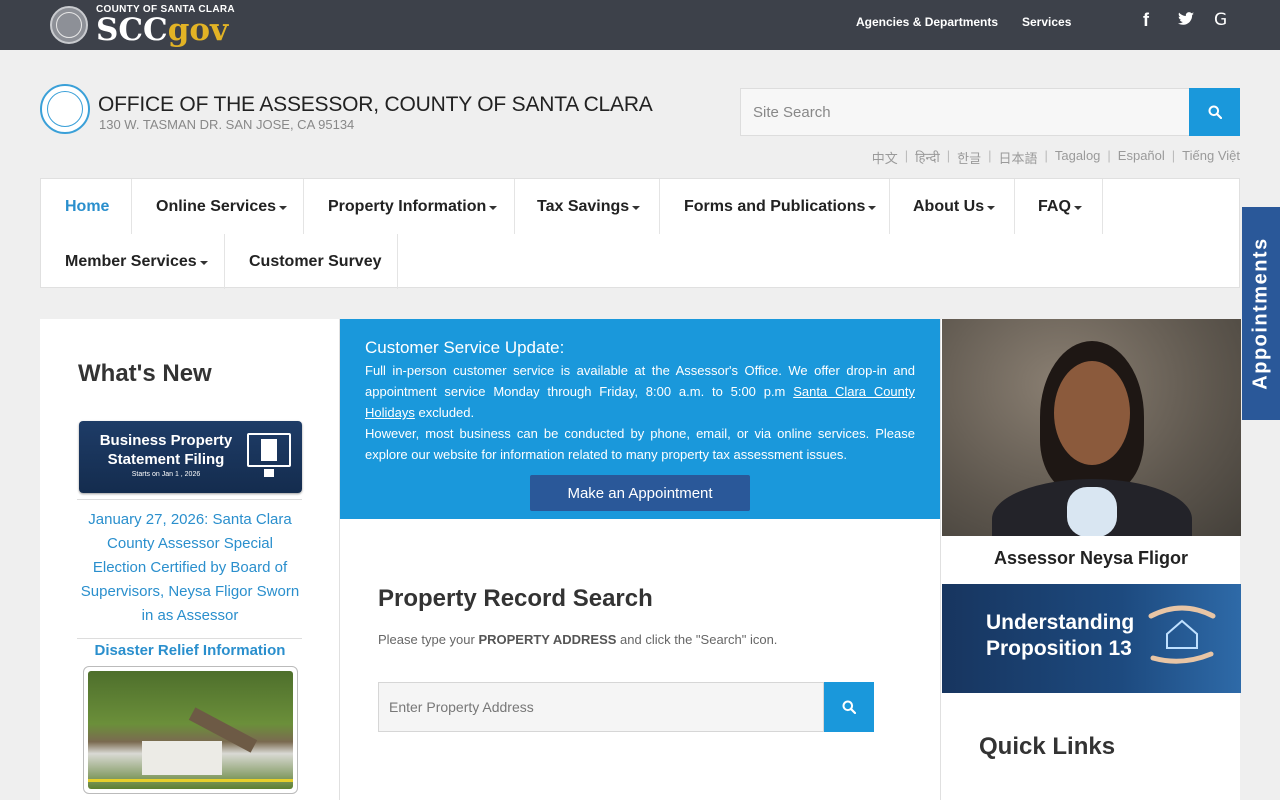 The image size is (1280, 800). I want to click on nav-home: Home, so click(86, 206).